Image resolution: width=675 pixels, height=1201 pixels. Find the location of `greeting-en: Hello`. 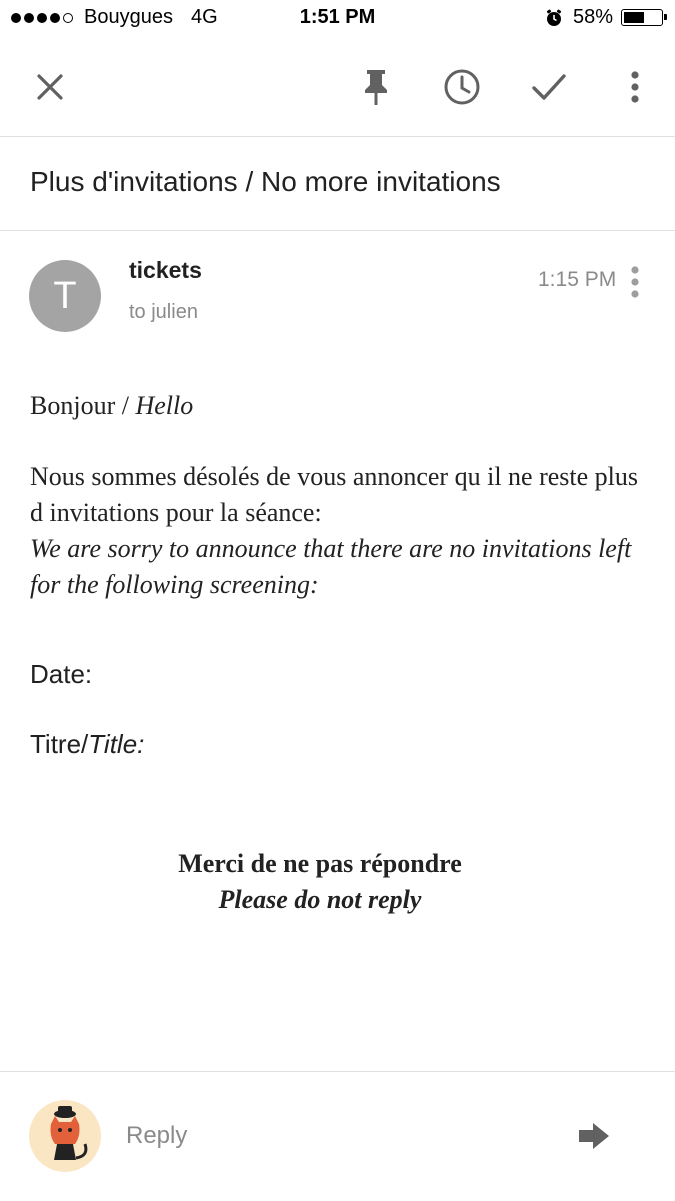

greeting-en: Hello is located at coordinates (164, 405).